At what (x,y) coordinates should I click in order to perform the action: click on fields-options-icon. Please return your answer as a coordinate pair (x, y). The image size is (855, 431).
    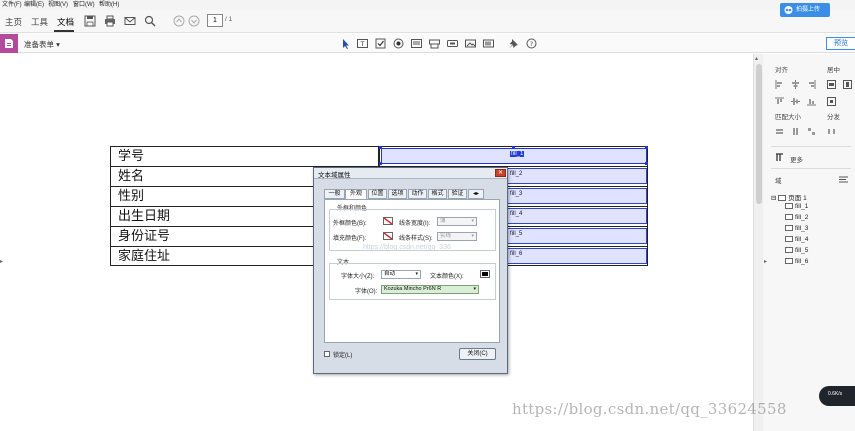
    Looking at the image, I should click on (843, 179).